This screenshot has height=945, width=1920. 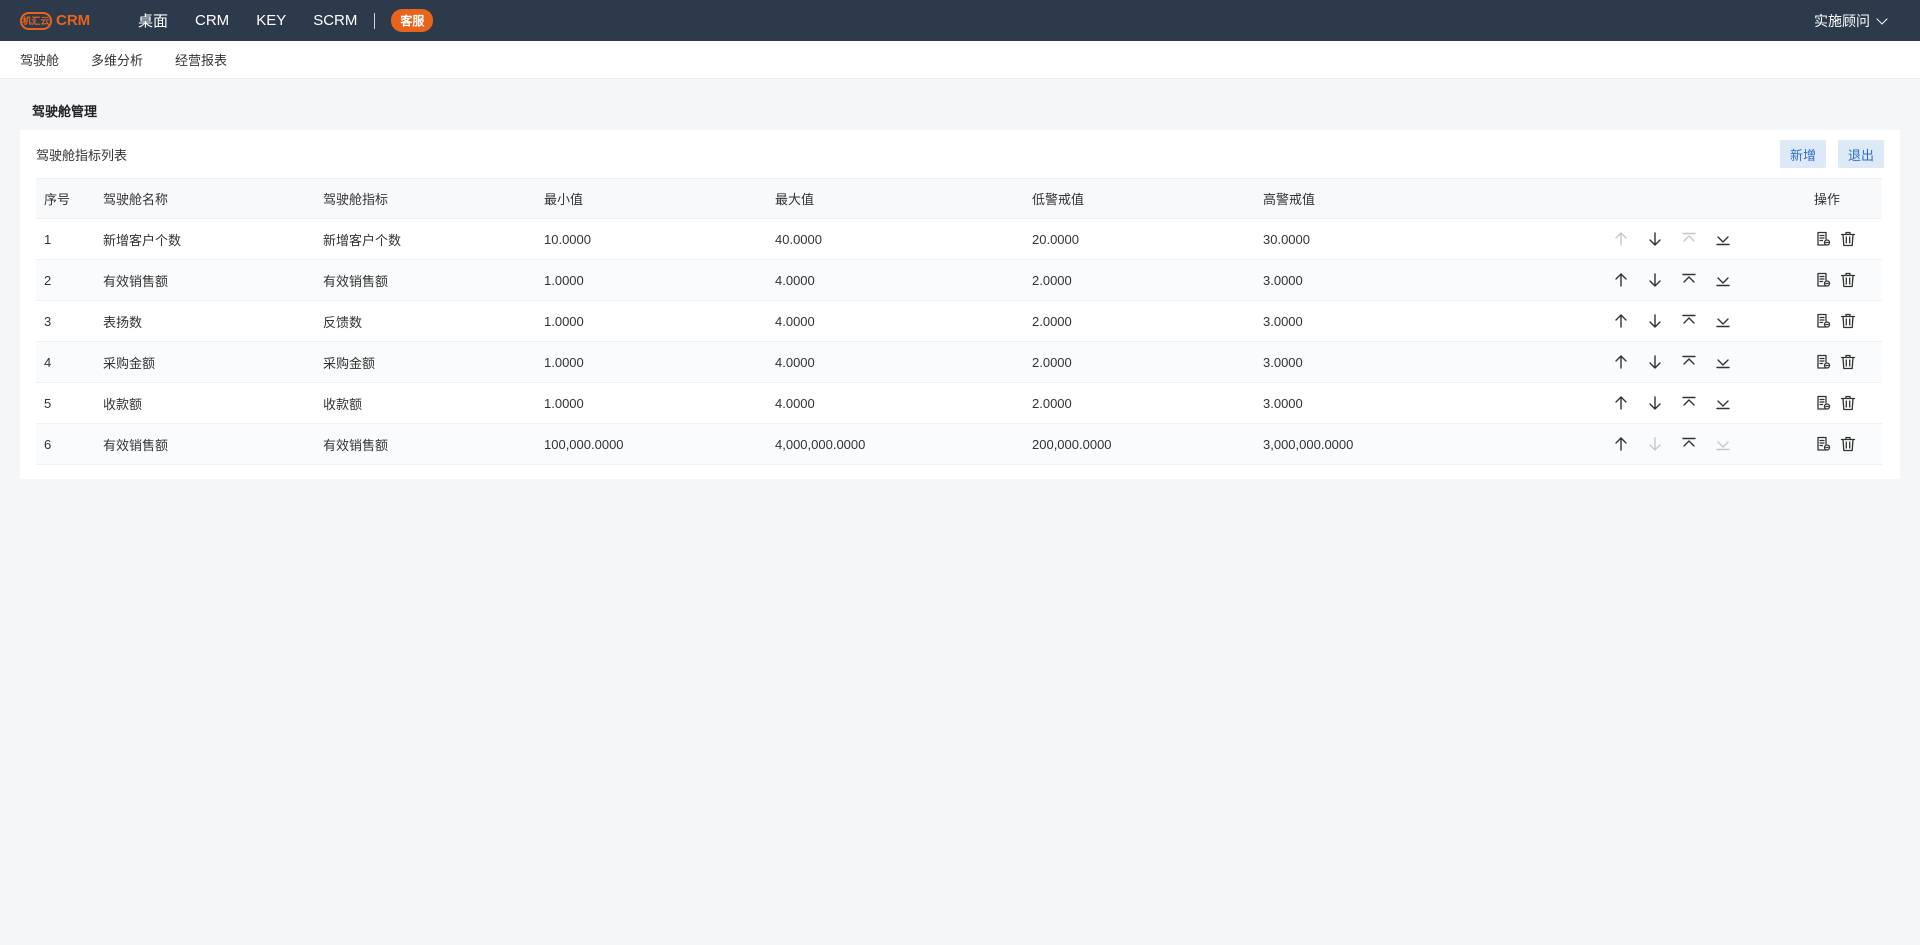 What do you see at coordinates (271, 20) in the screenshot?
I see `nav-key: KEY` at bounding box center [271, 20].